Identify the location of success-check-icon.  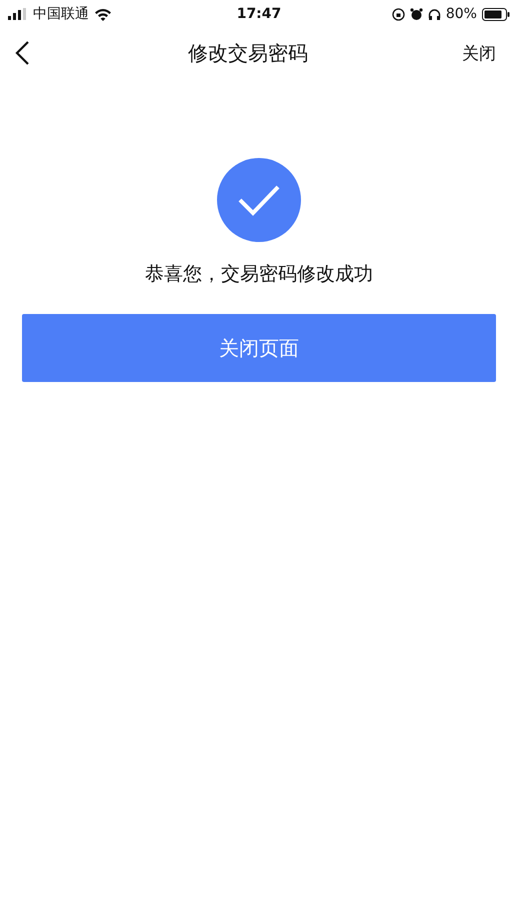
(259, 200).